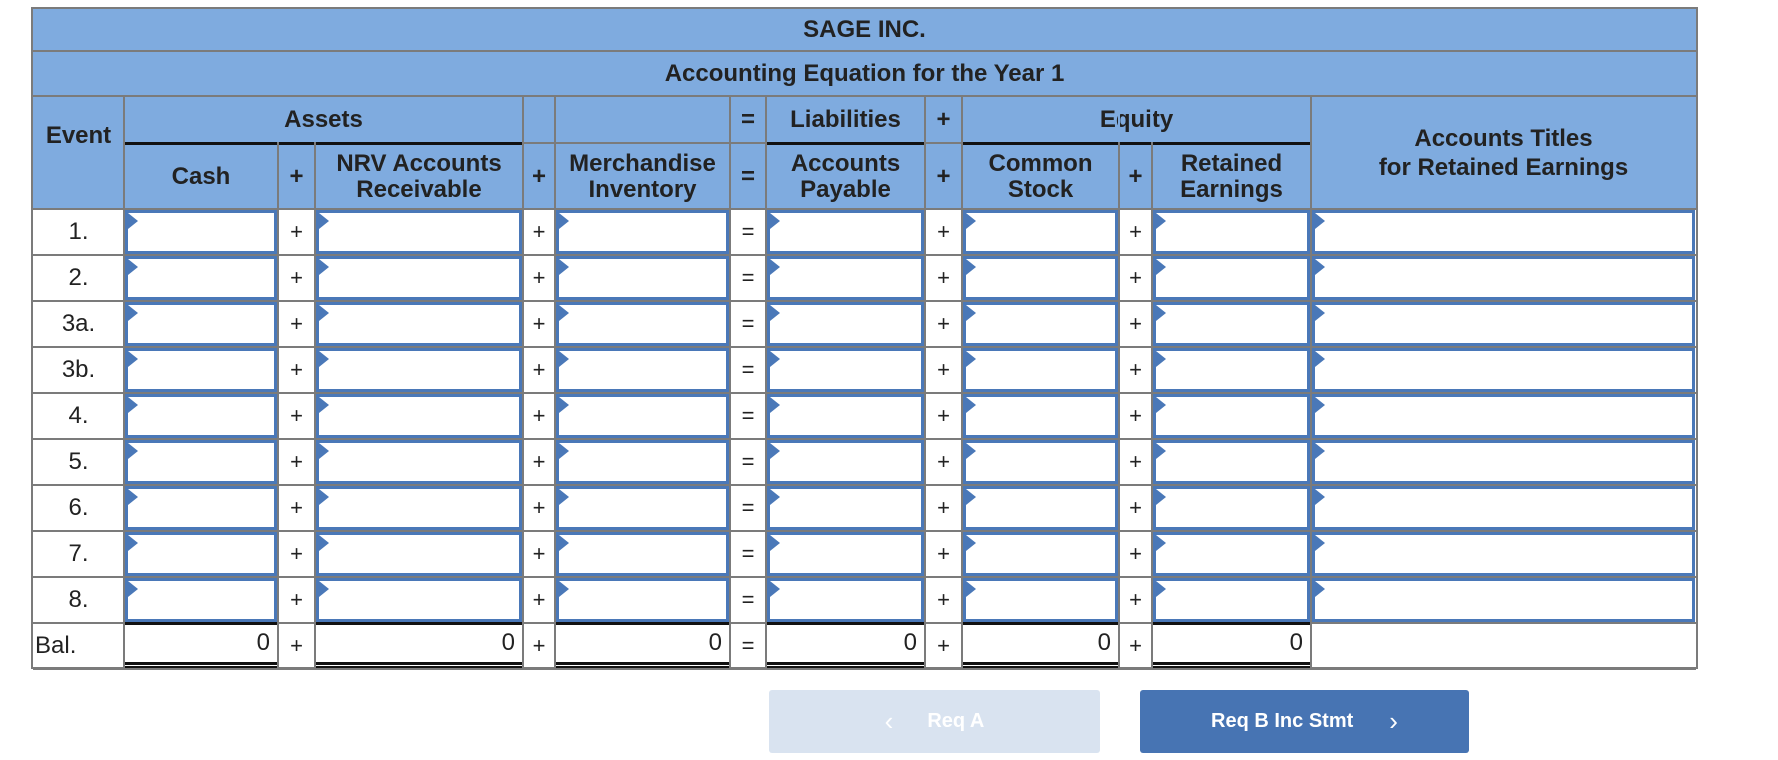  What do you see at coordinates (934, 721) in the screenshot?
I see `prev-req-a-button: ‹ Req A` at bounding box center [934, 721].